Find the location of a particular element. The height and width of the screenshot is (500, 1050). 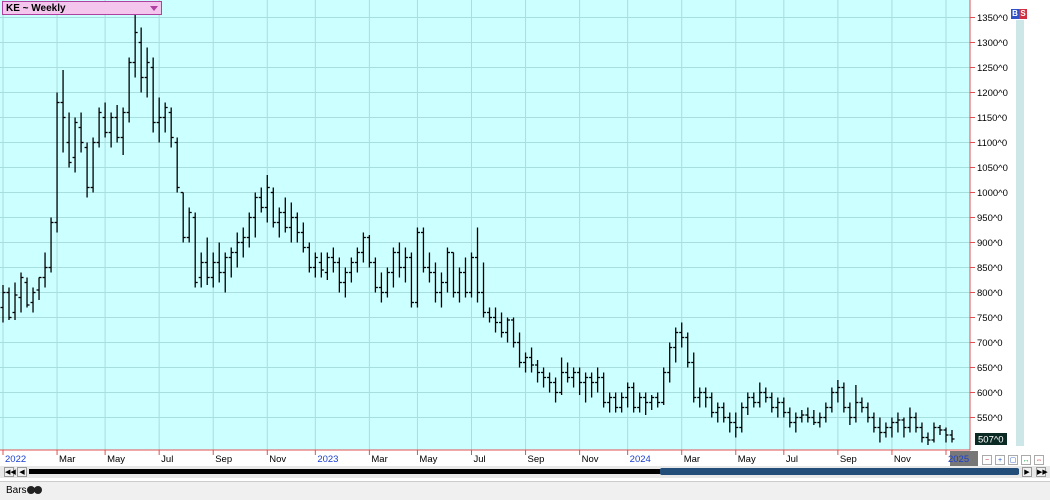

price-tick-label: 1350^0 is located at coordinates (992, 18).